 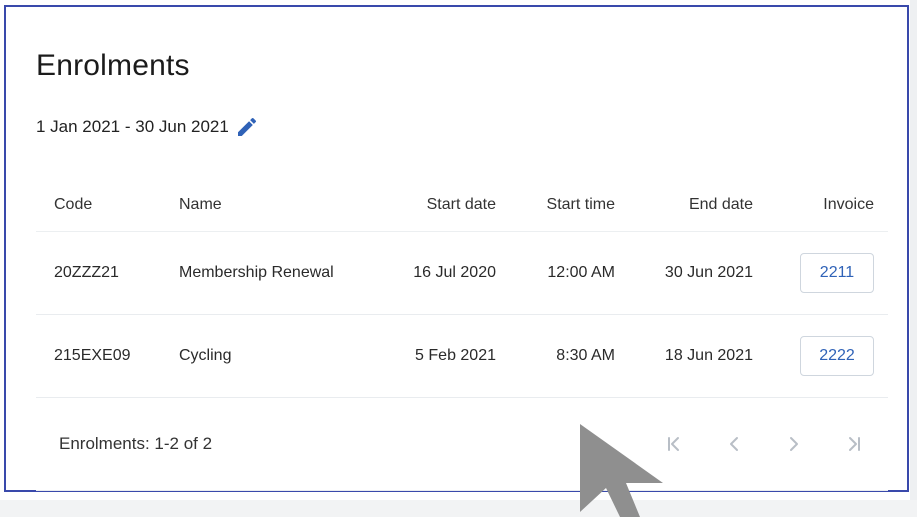 I want to click on pencil-icon, so click(x=247, y=127).